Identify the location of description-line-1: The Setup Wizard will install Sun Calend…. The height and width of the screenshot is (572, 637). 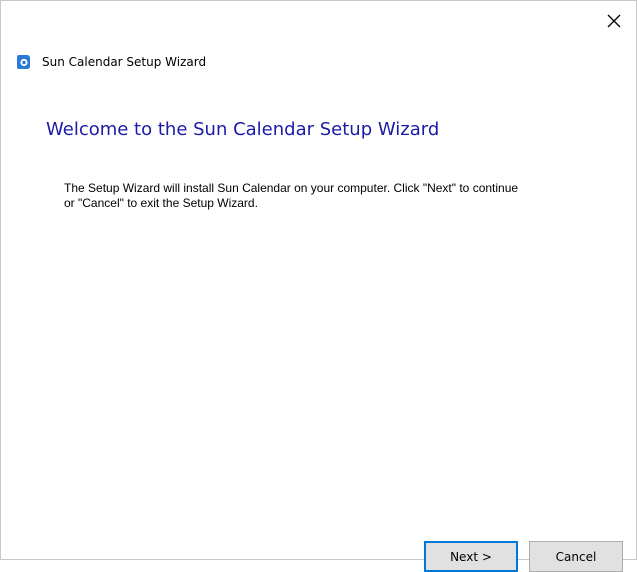
(291, 188).